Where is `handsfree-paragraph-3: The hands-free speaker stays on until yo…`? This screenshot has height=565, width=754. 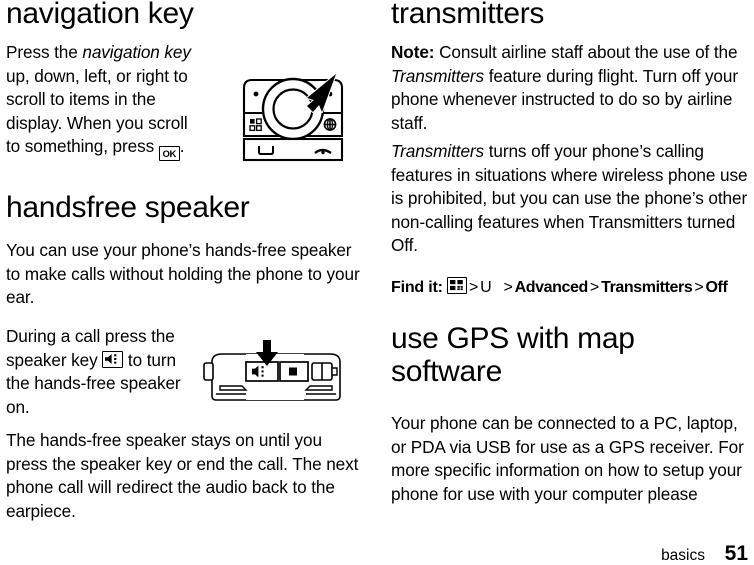 handsfree-paragraph-3: The hands-free speaker stays on until yo… is located at coordinates (182, 475).